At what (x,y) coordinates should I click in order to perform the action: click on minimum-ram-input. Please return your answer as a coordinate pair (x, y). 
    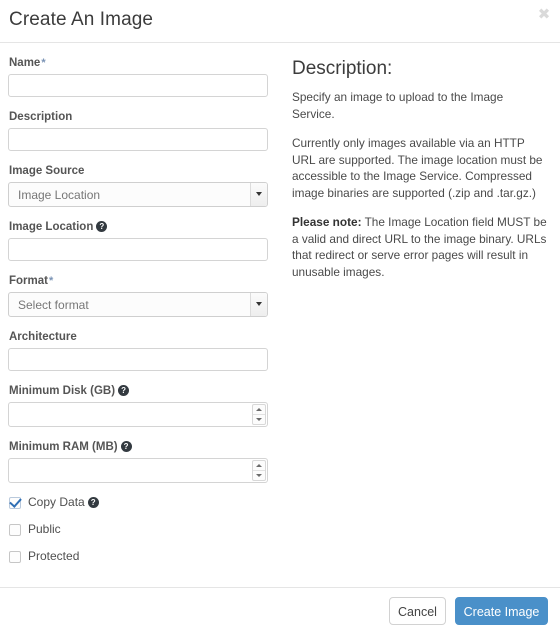
    Looking at the image, I should click on (138, 470).